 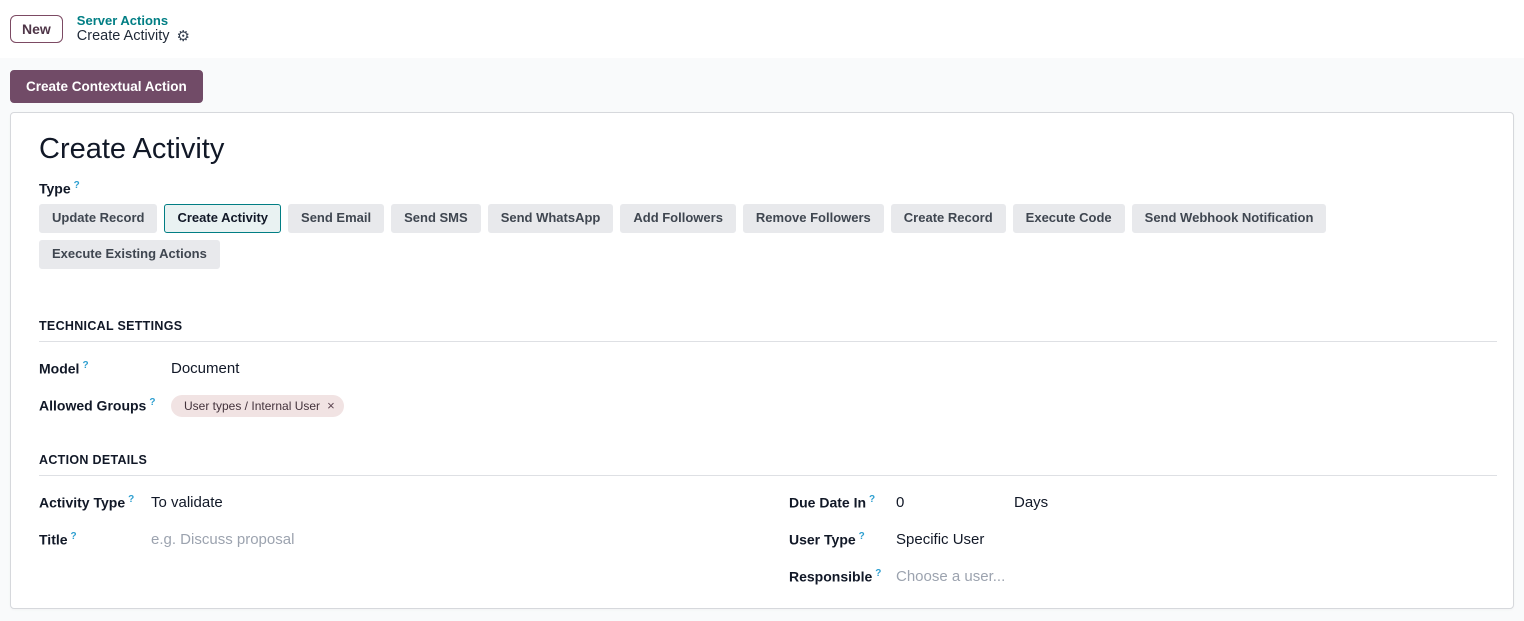 What do you see at coordinates (1056, 577) in the screenshot?
I see `responsible-field` at bounding box center [1056, 577].